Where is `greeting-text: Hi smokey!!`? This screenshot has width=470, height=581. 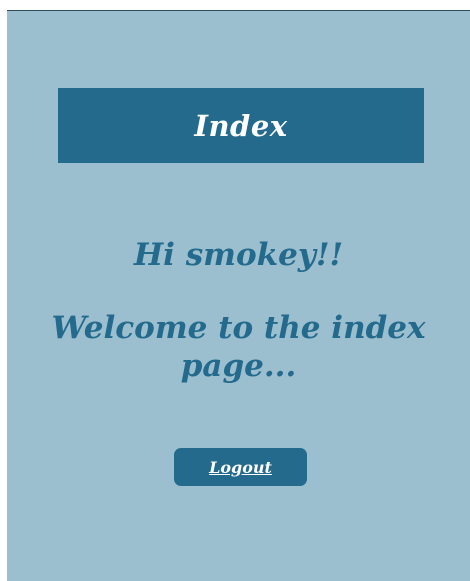
greeting-text: Hi smokey!! is located at coordinates (238, 255).